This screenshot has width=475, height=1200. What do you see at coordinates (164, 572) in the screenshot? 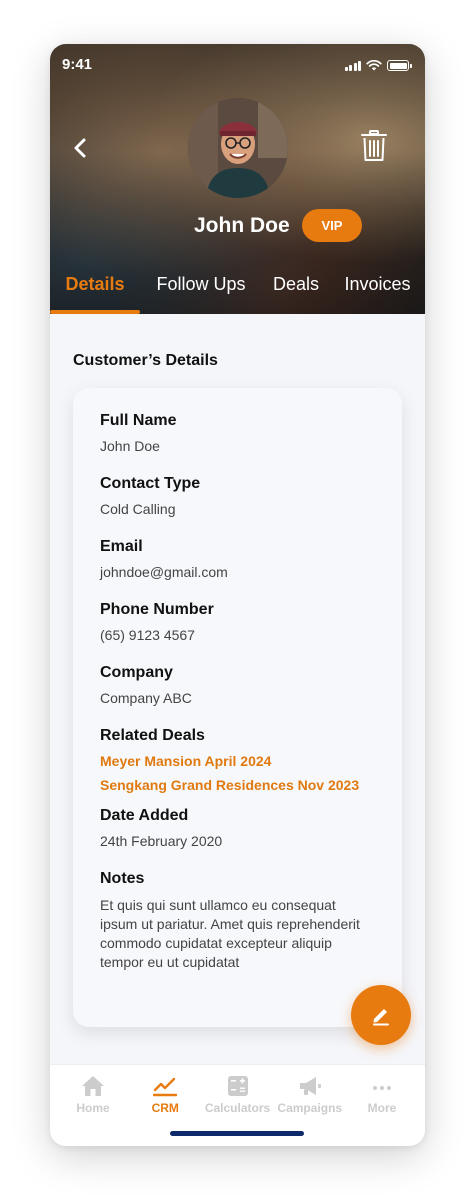
I see `field-value: johndoe@gmail.com` at bounding box center [164, 572].